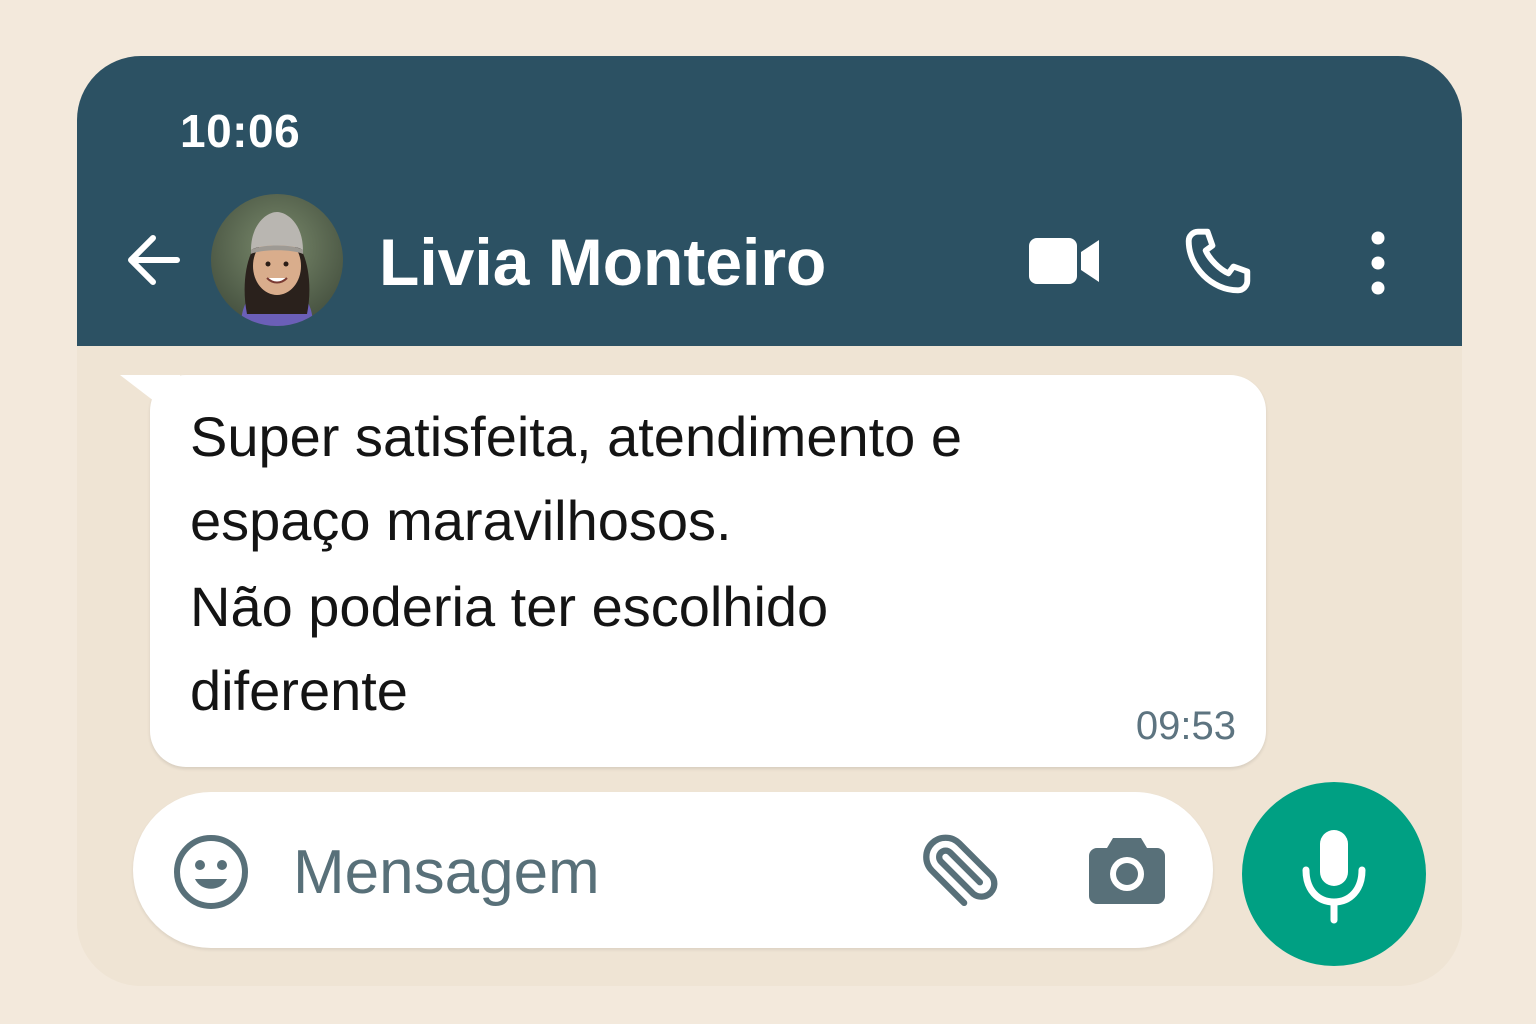 The height and width of the screenshot is (1024, 1536). What do you see at coordinates (1334, 877) in the screenshot?
I see `microphone-icon` at bounding box center [1334, 877].